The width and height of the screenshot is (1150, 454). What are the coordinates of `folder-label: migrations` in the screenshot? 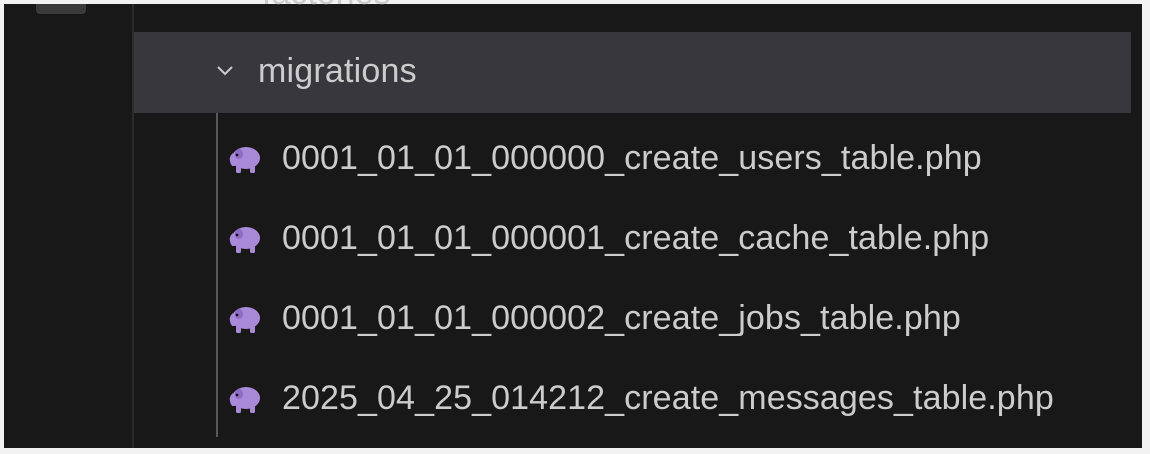 It's located at (337, 71).